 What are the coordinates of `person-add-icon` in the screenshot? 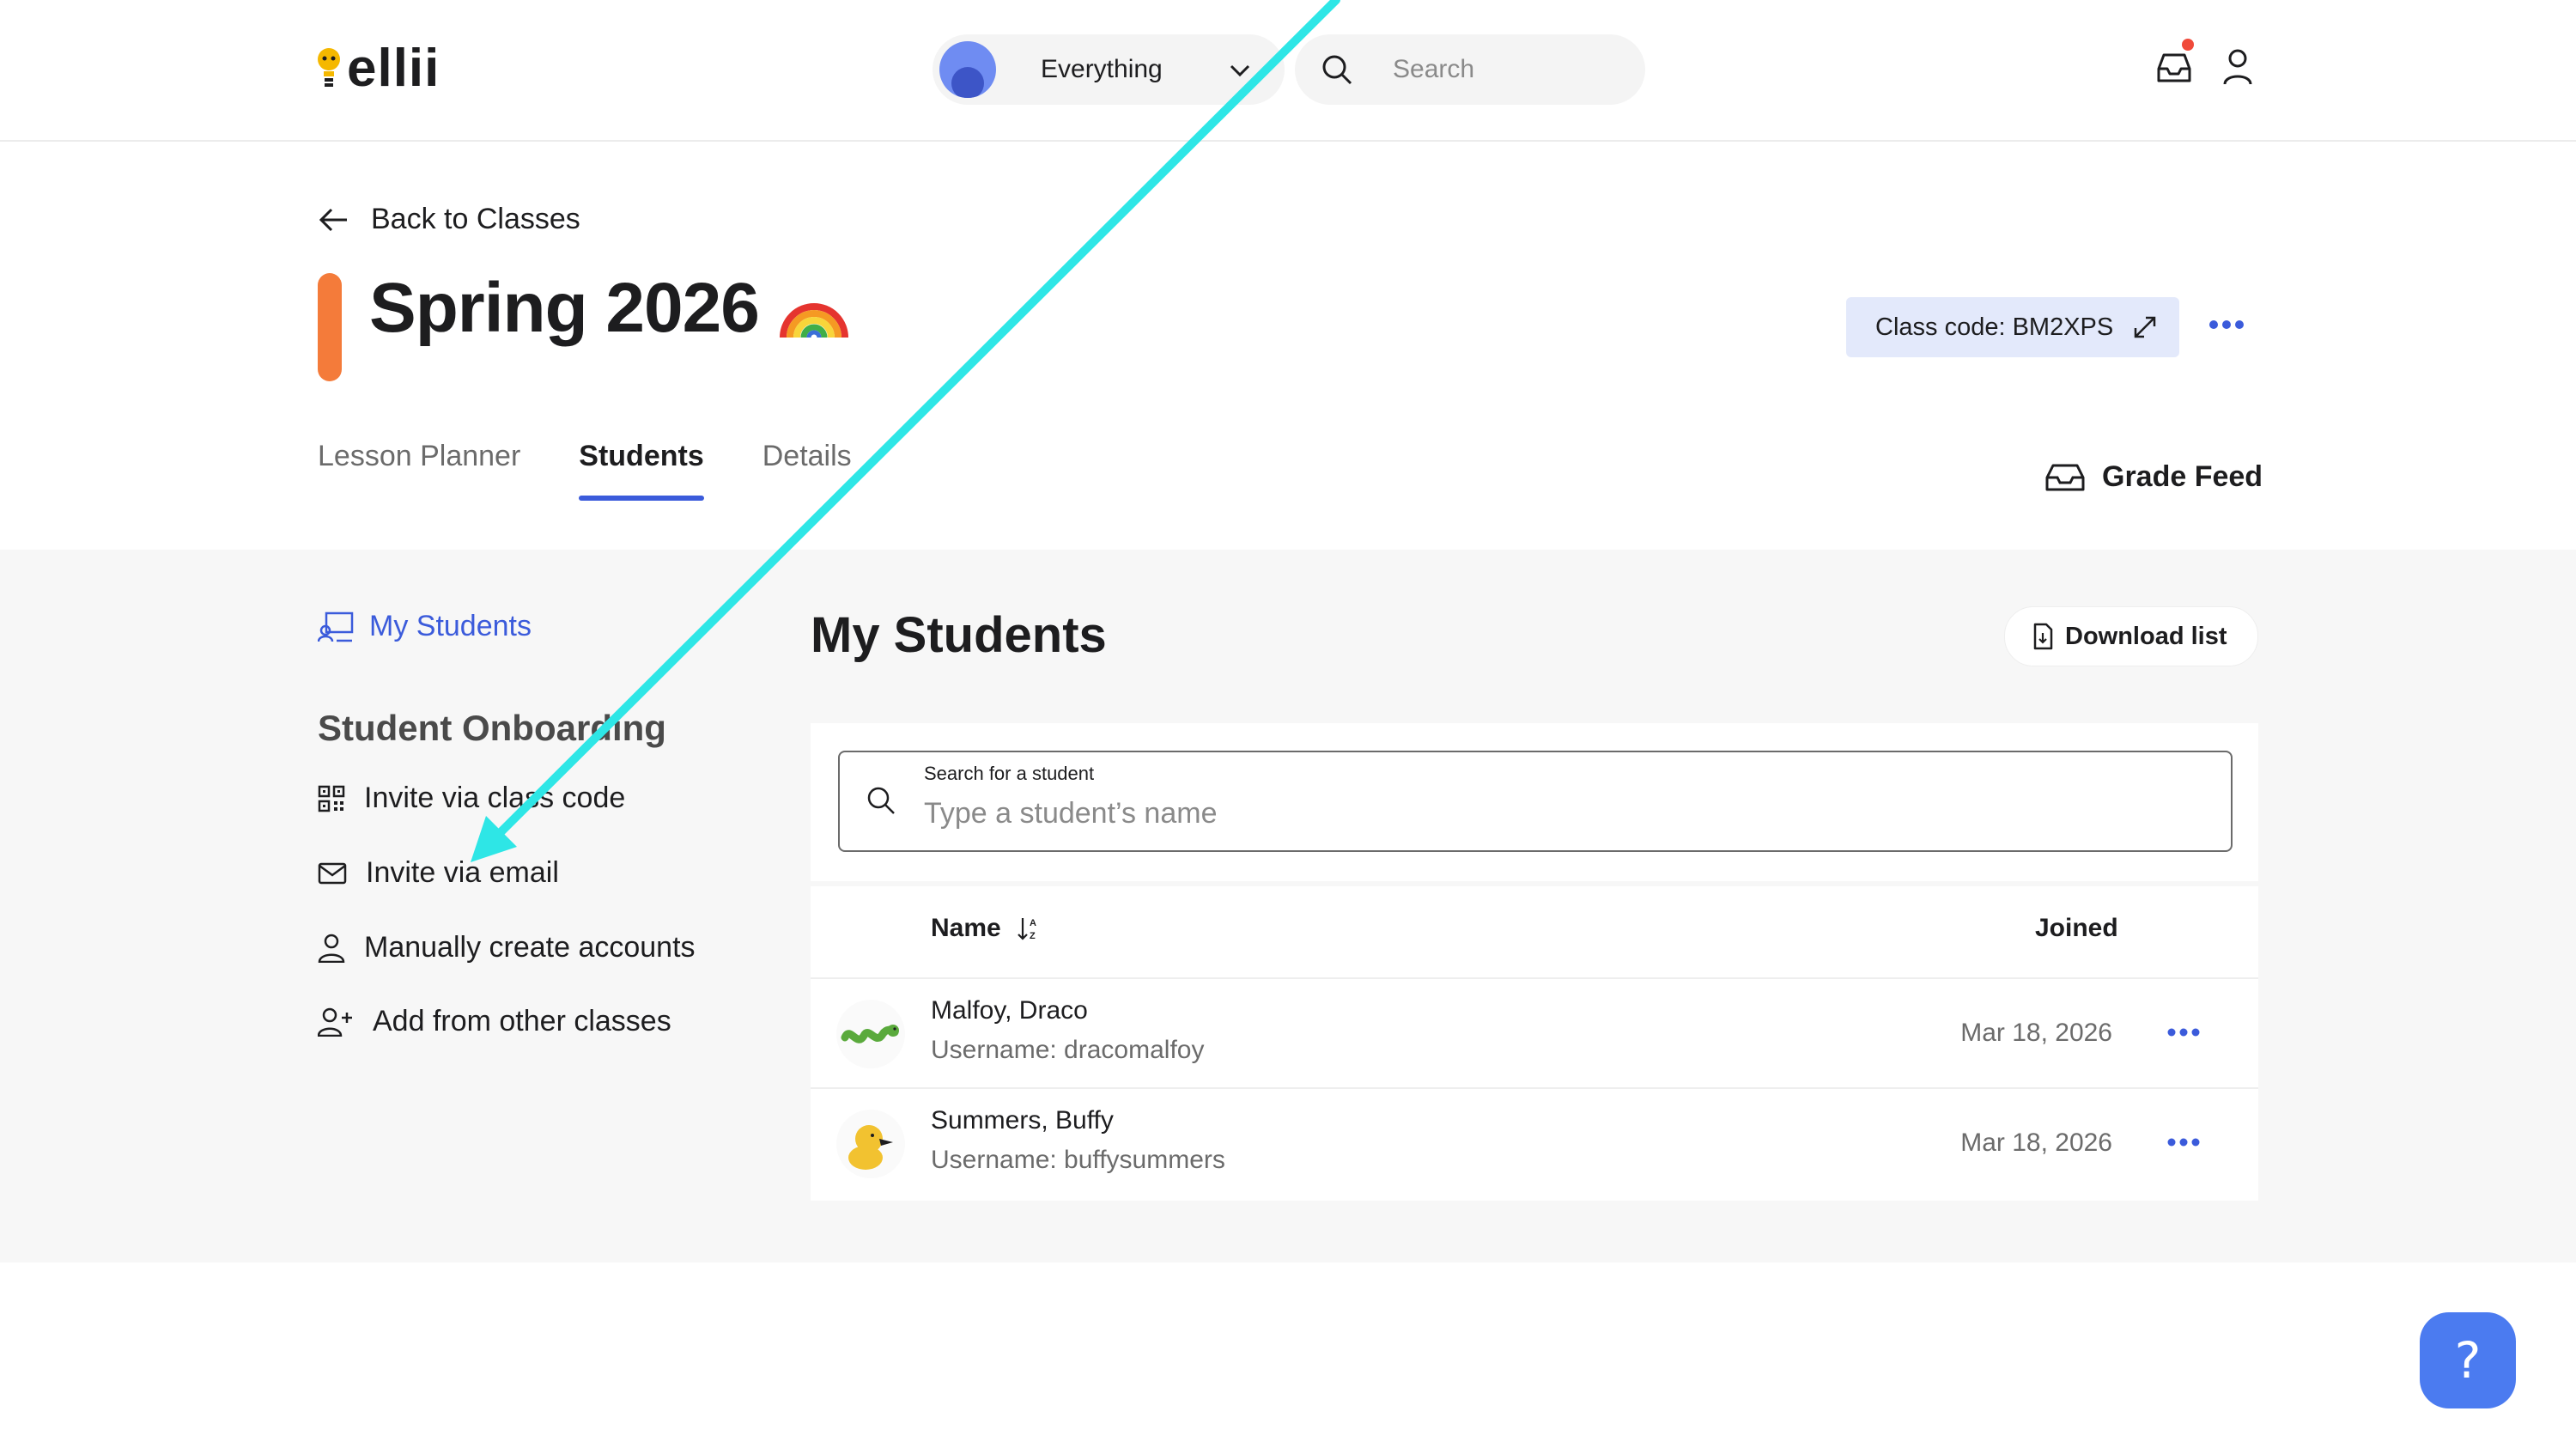 It's located at (335, 1022).